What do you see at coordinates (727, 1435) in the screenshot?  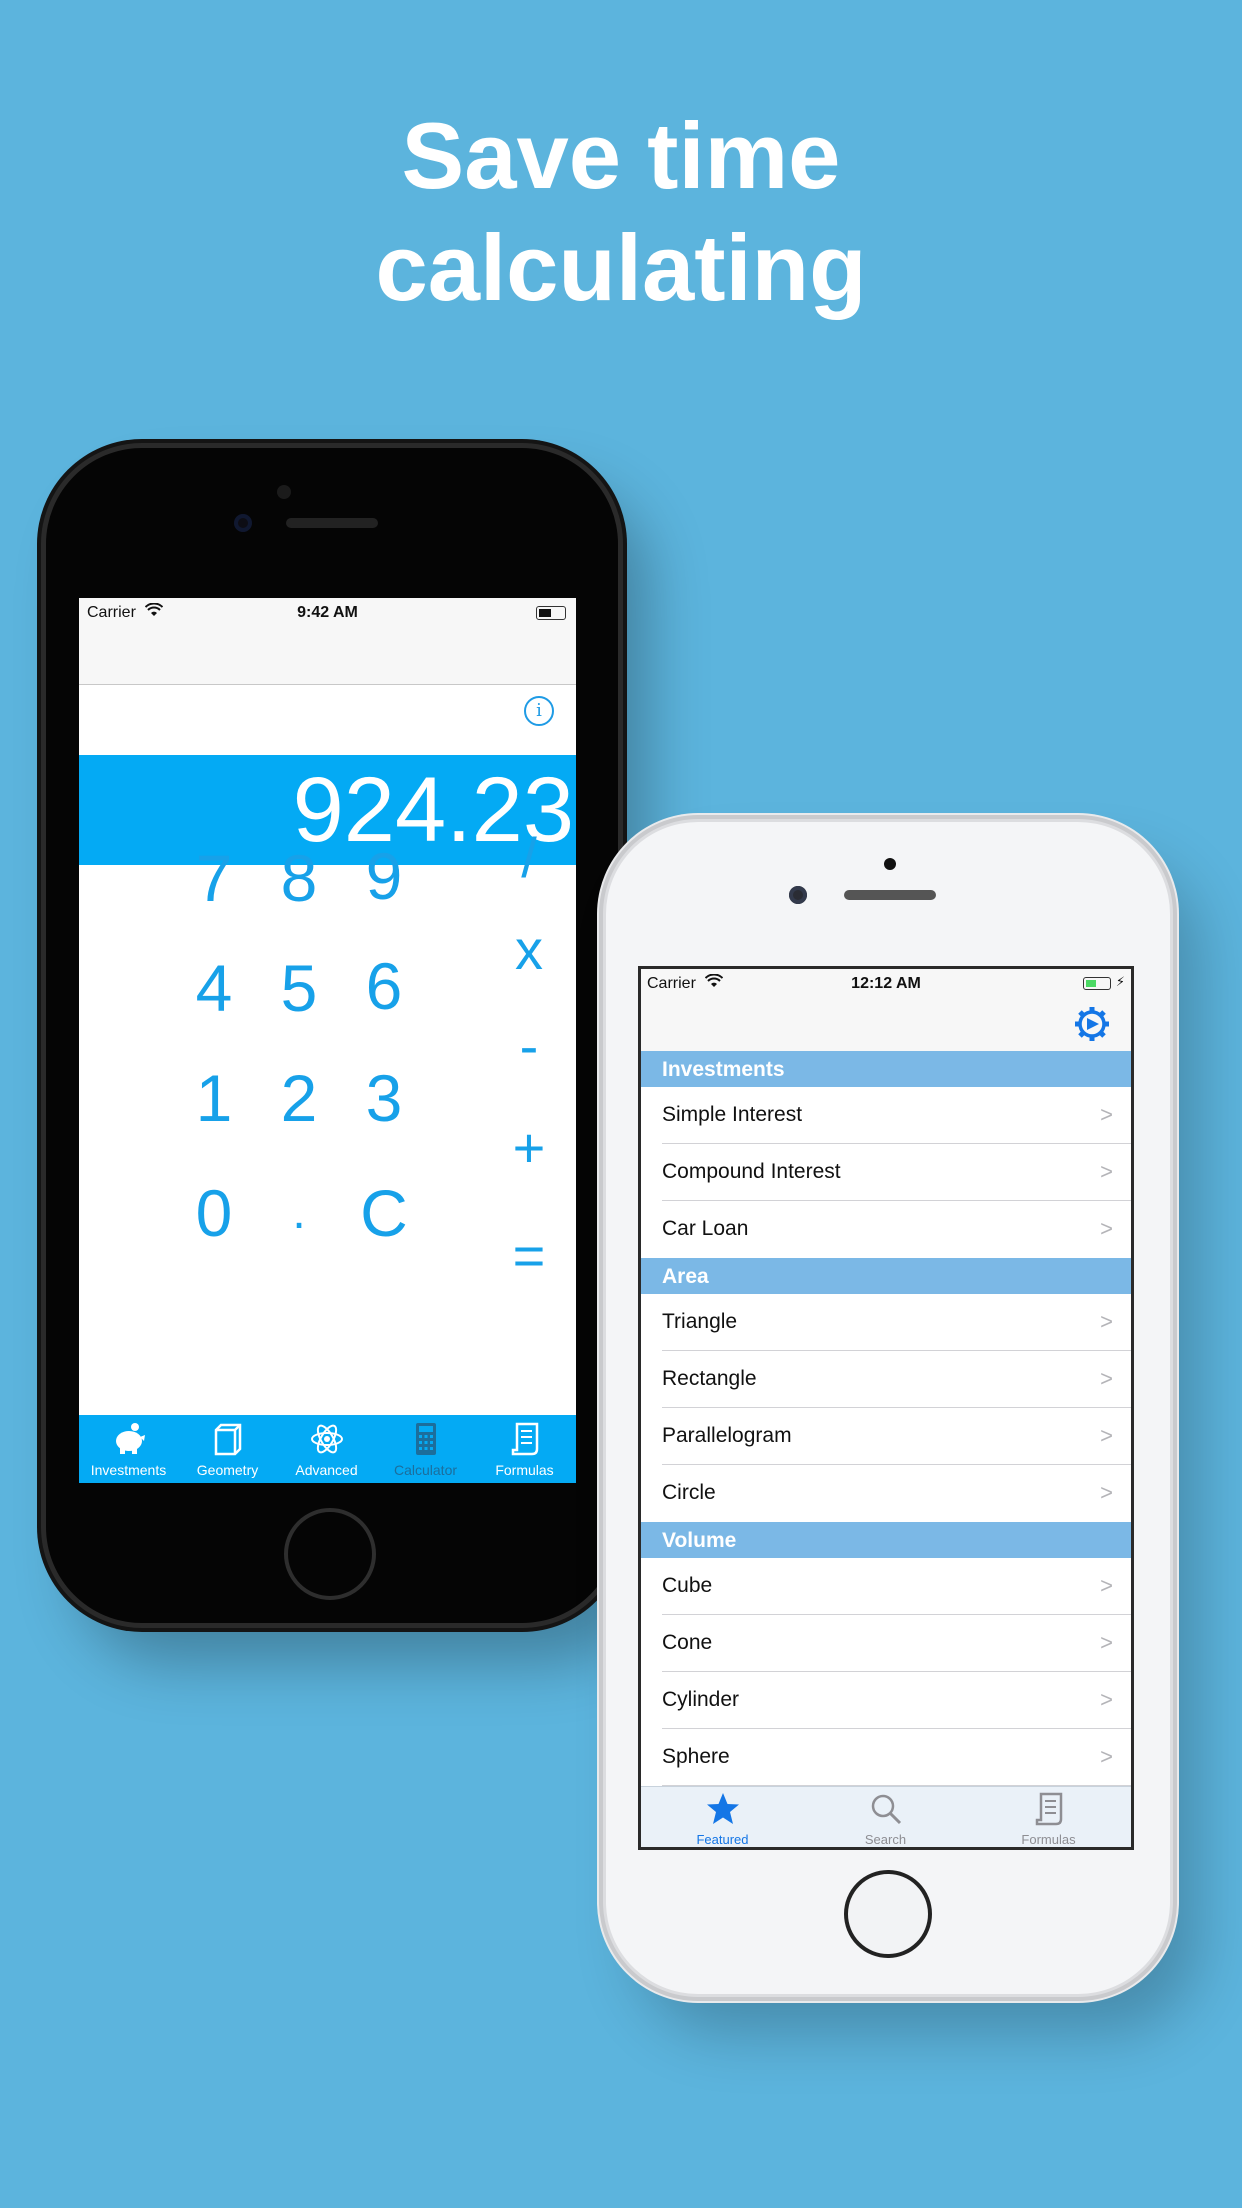 I see `list-item-label: Parallelogram` at bounding box center [727, 1435].